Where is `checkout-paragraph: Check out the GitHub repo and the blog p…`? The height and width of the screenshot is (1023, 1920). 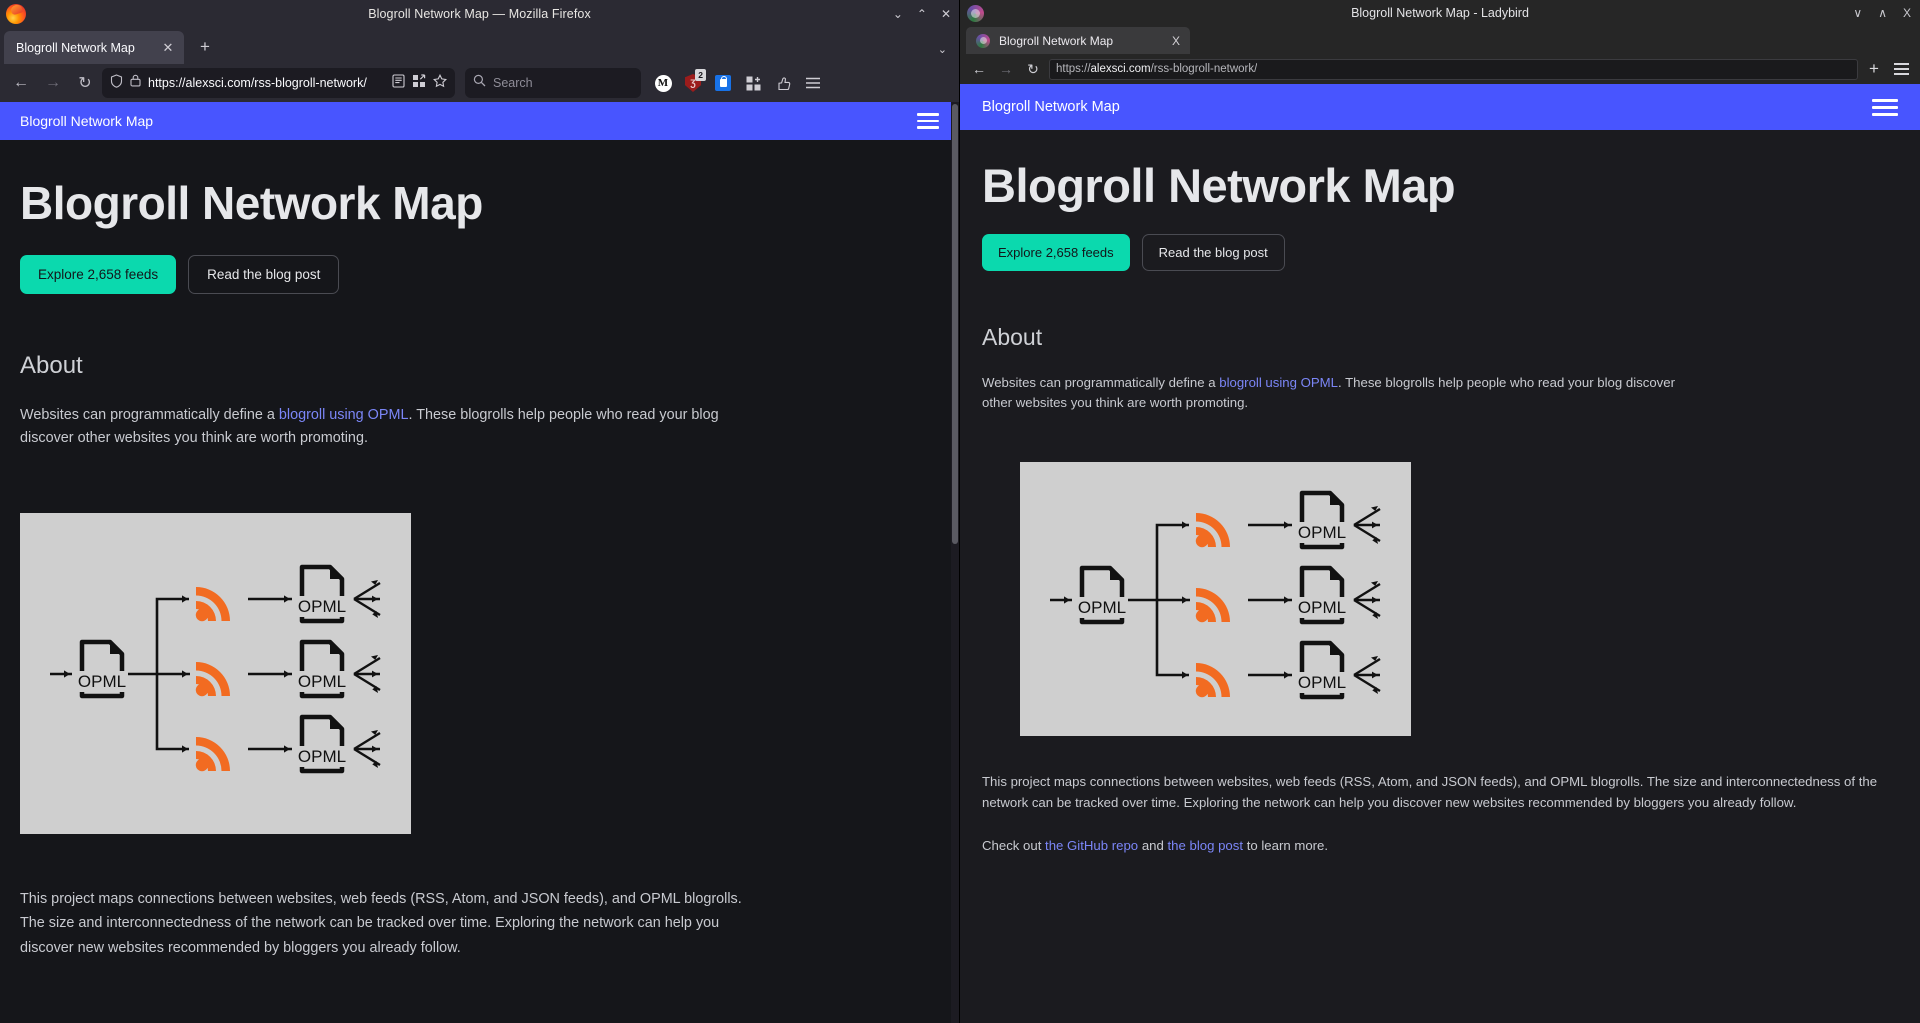 checkout-paragraph: Check out the GitHub repo and the blog p… is located at coordinates (1434, 846).